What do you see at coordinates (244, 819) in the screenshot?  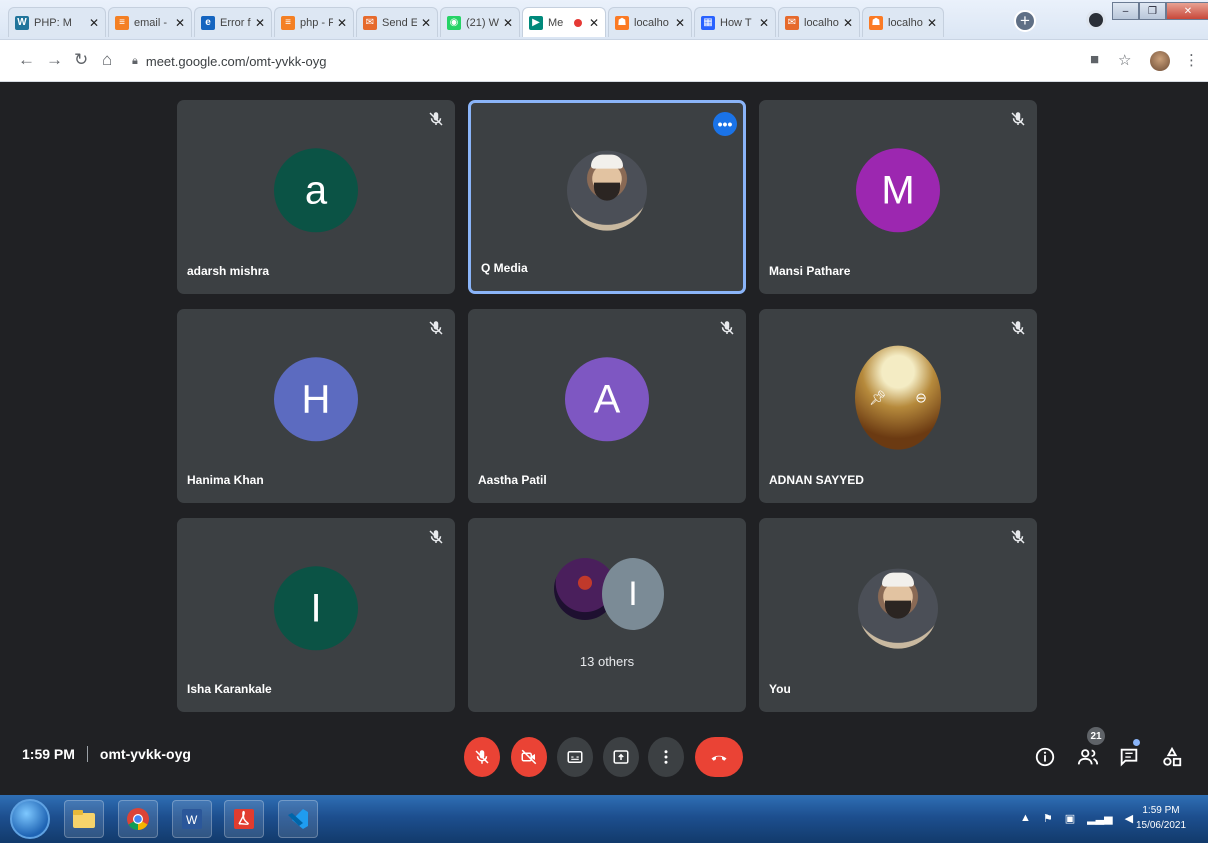 I see `acrobat-icon` at bounding box center [244, 819].